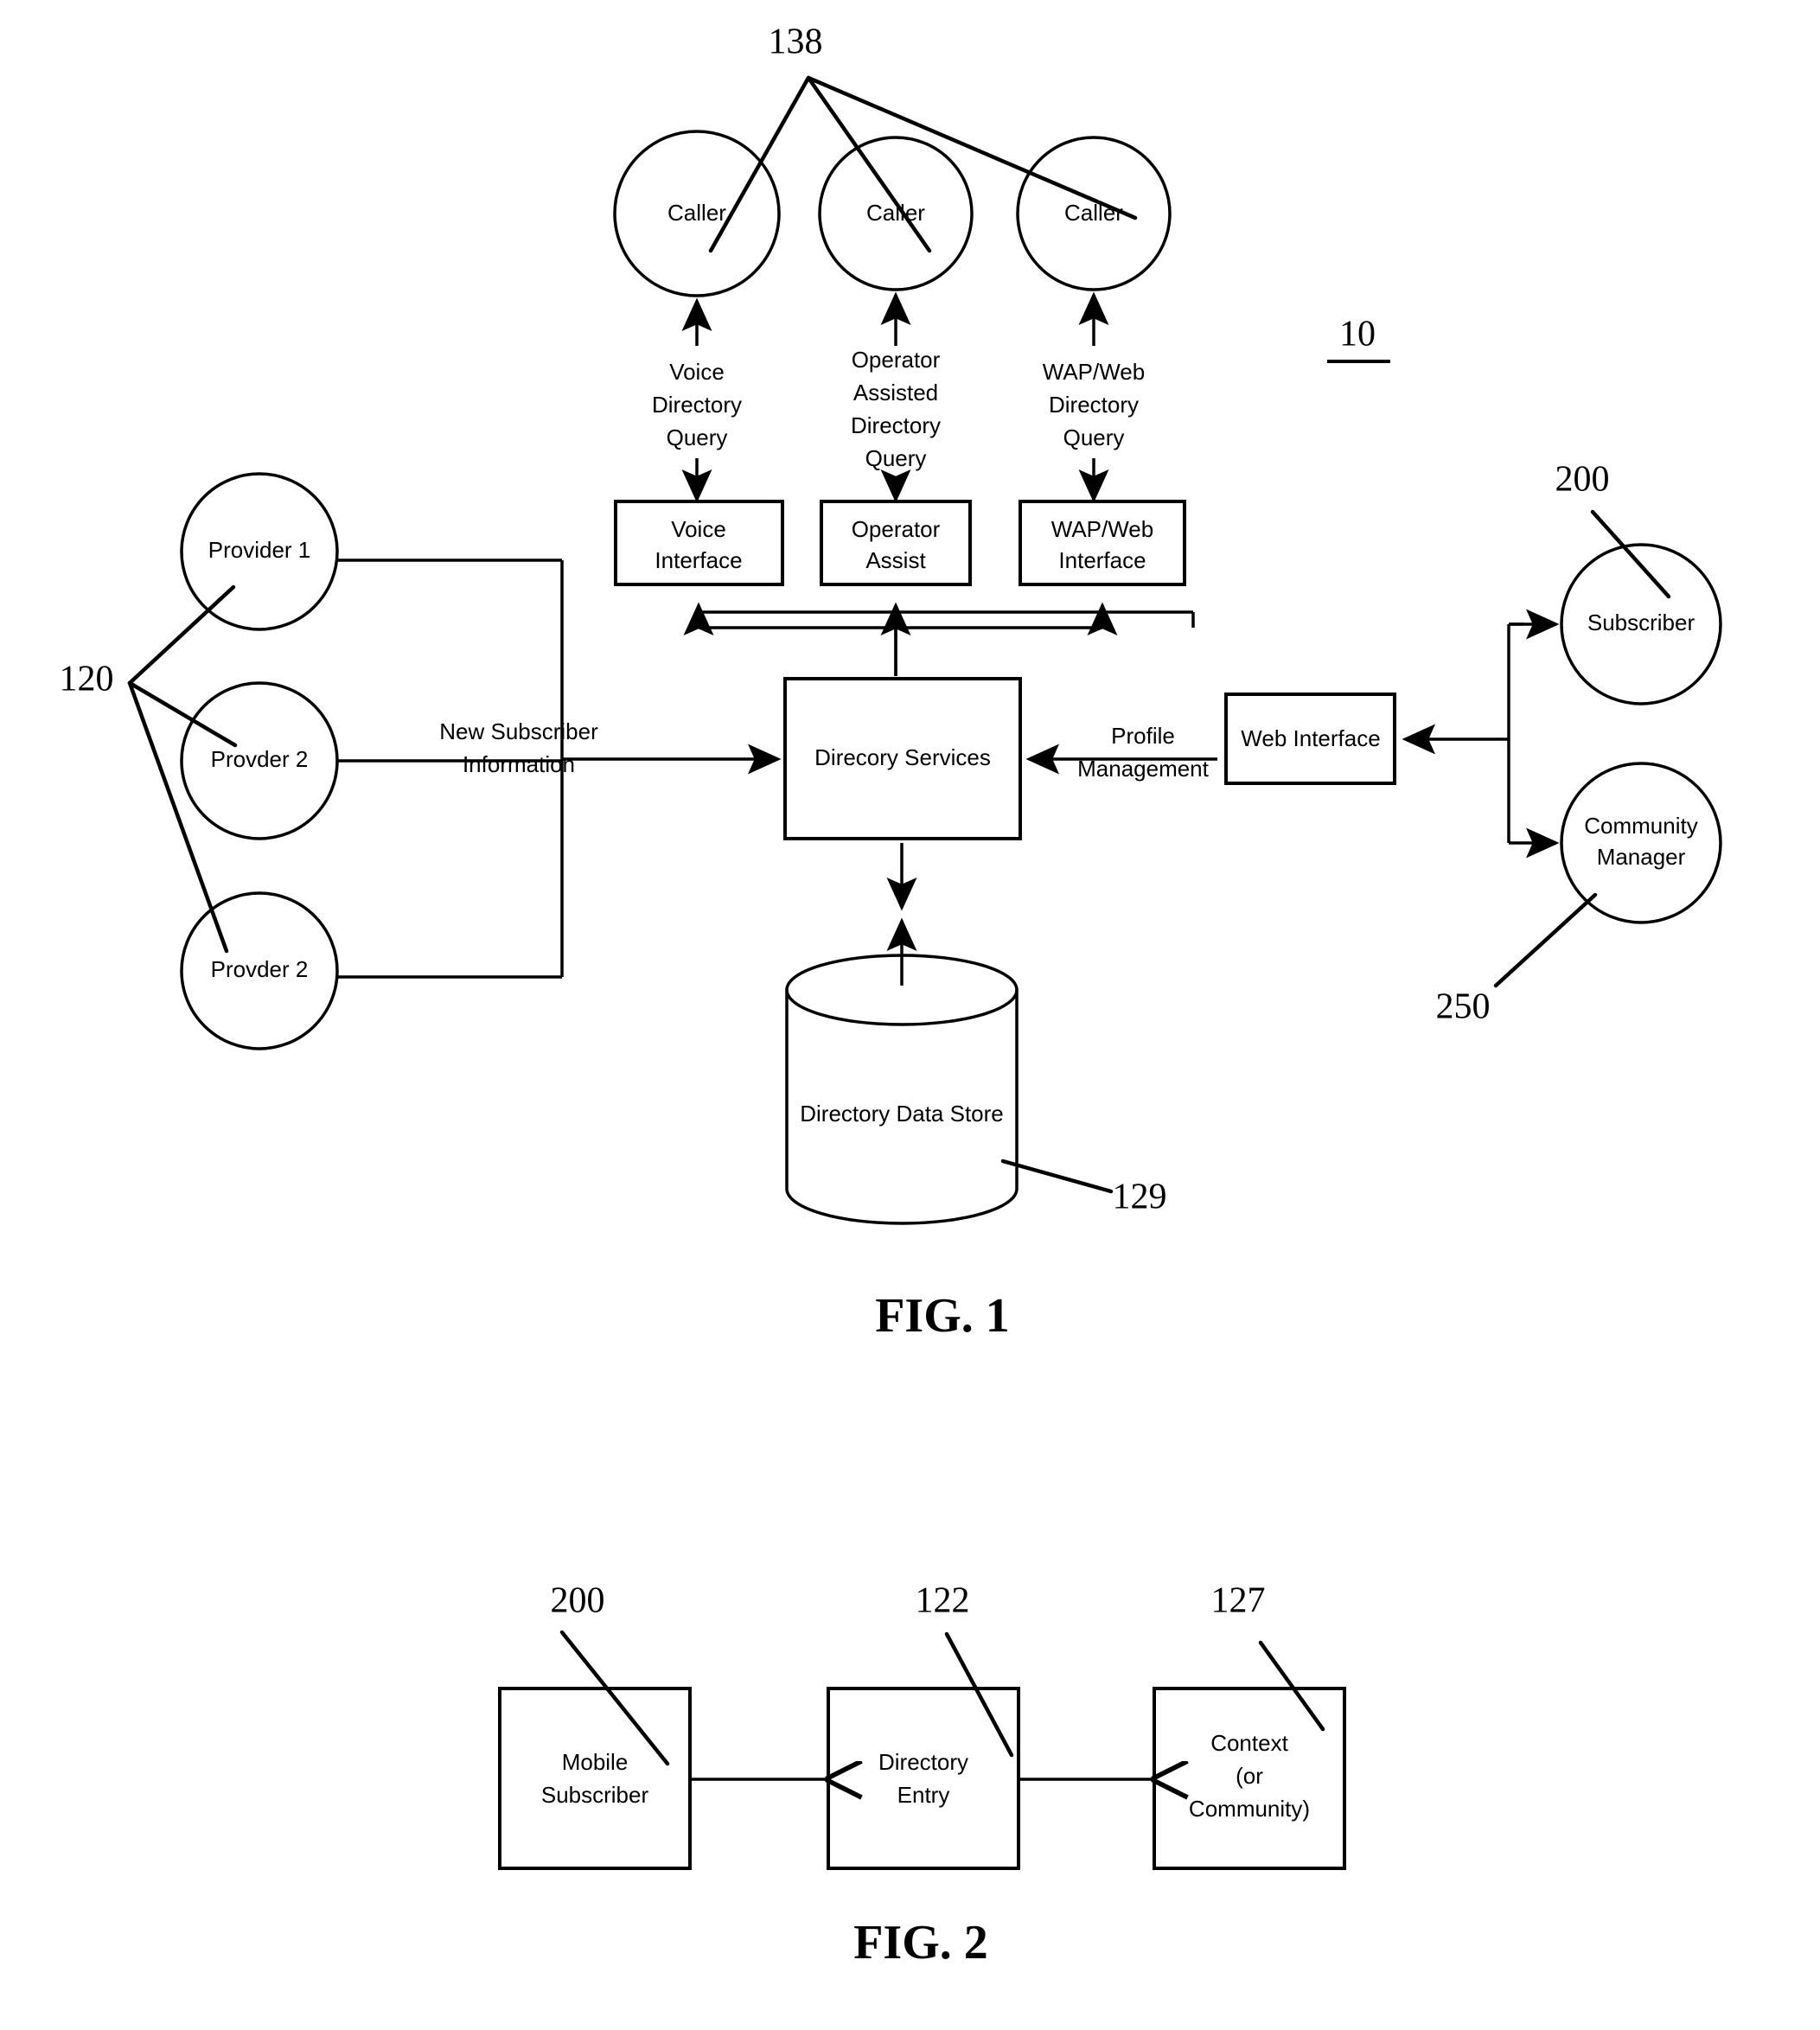  I want to click on web-interface-box: Web Interface, so click(1310, 739).